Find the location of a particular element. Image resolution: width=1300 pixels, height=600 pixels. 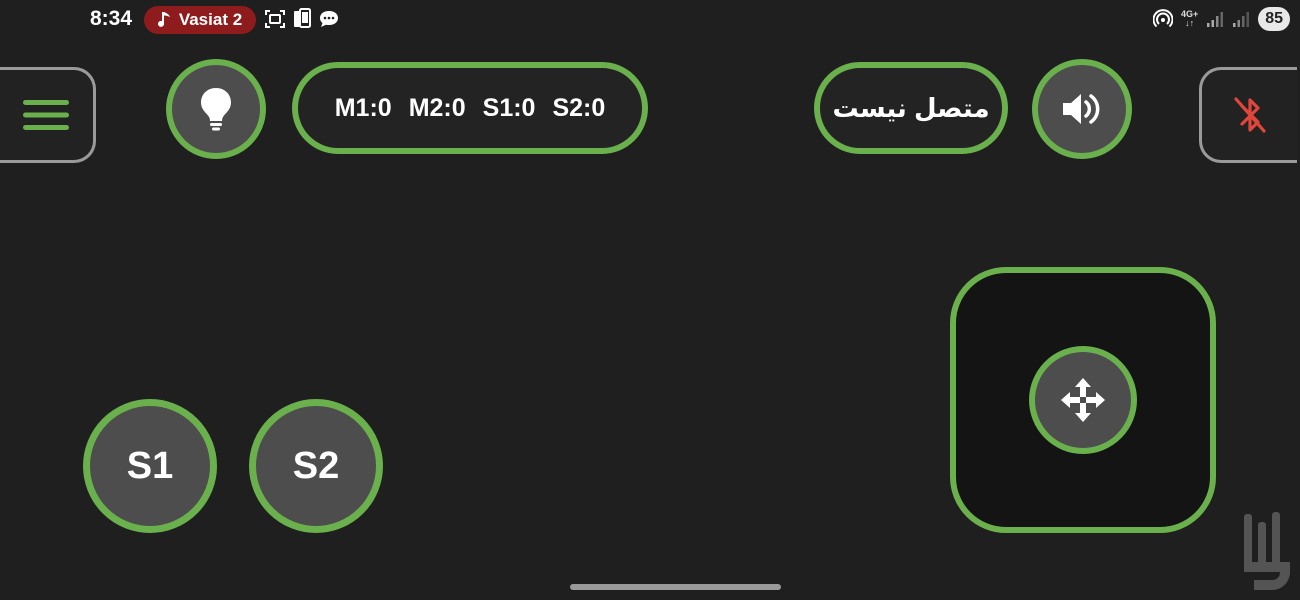

hamburger-menu-icon is located at coordinates (45, 115).